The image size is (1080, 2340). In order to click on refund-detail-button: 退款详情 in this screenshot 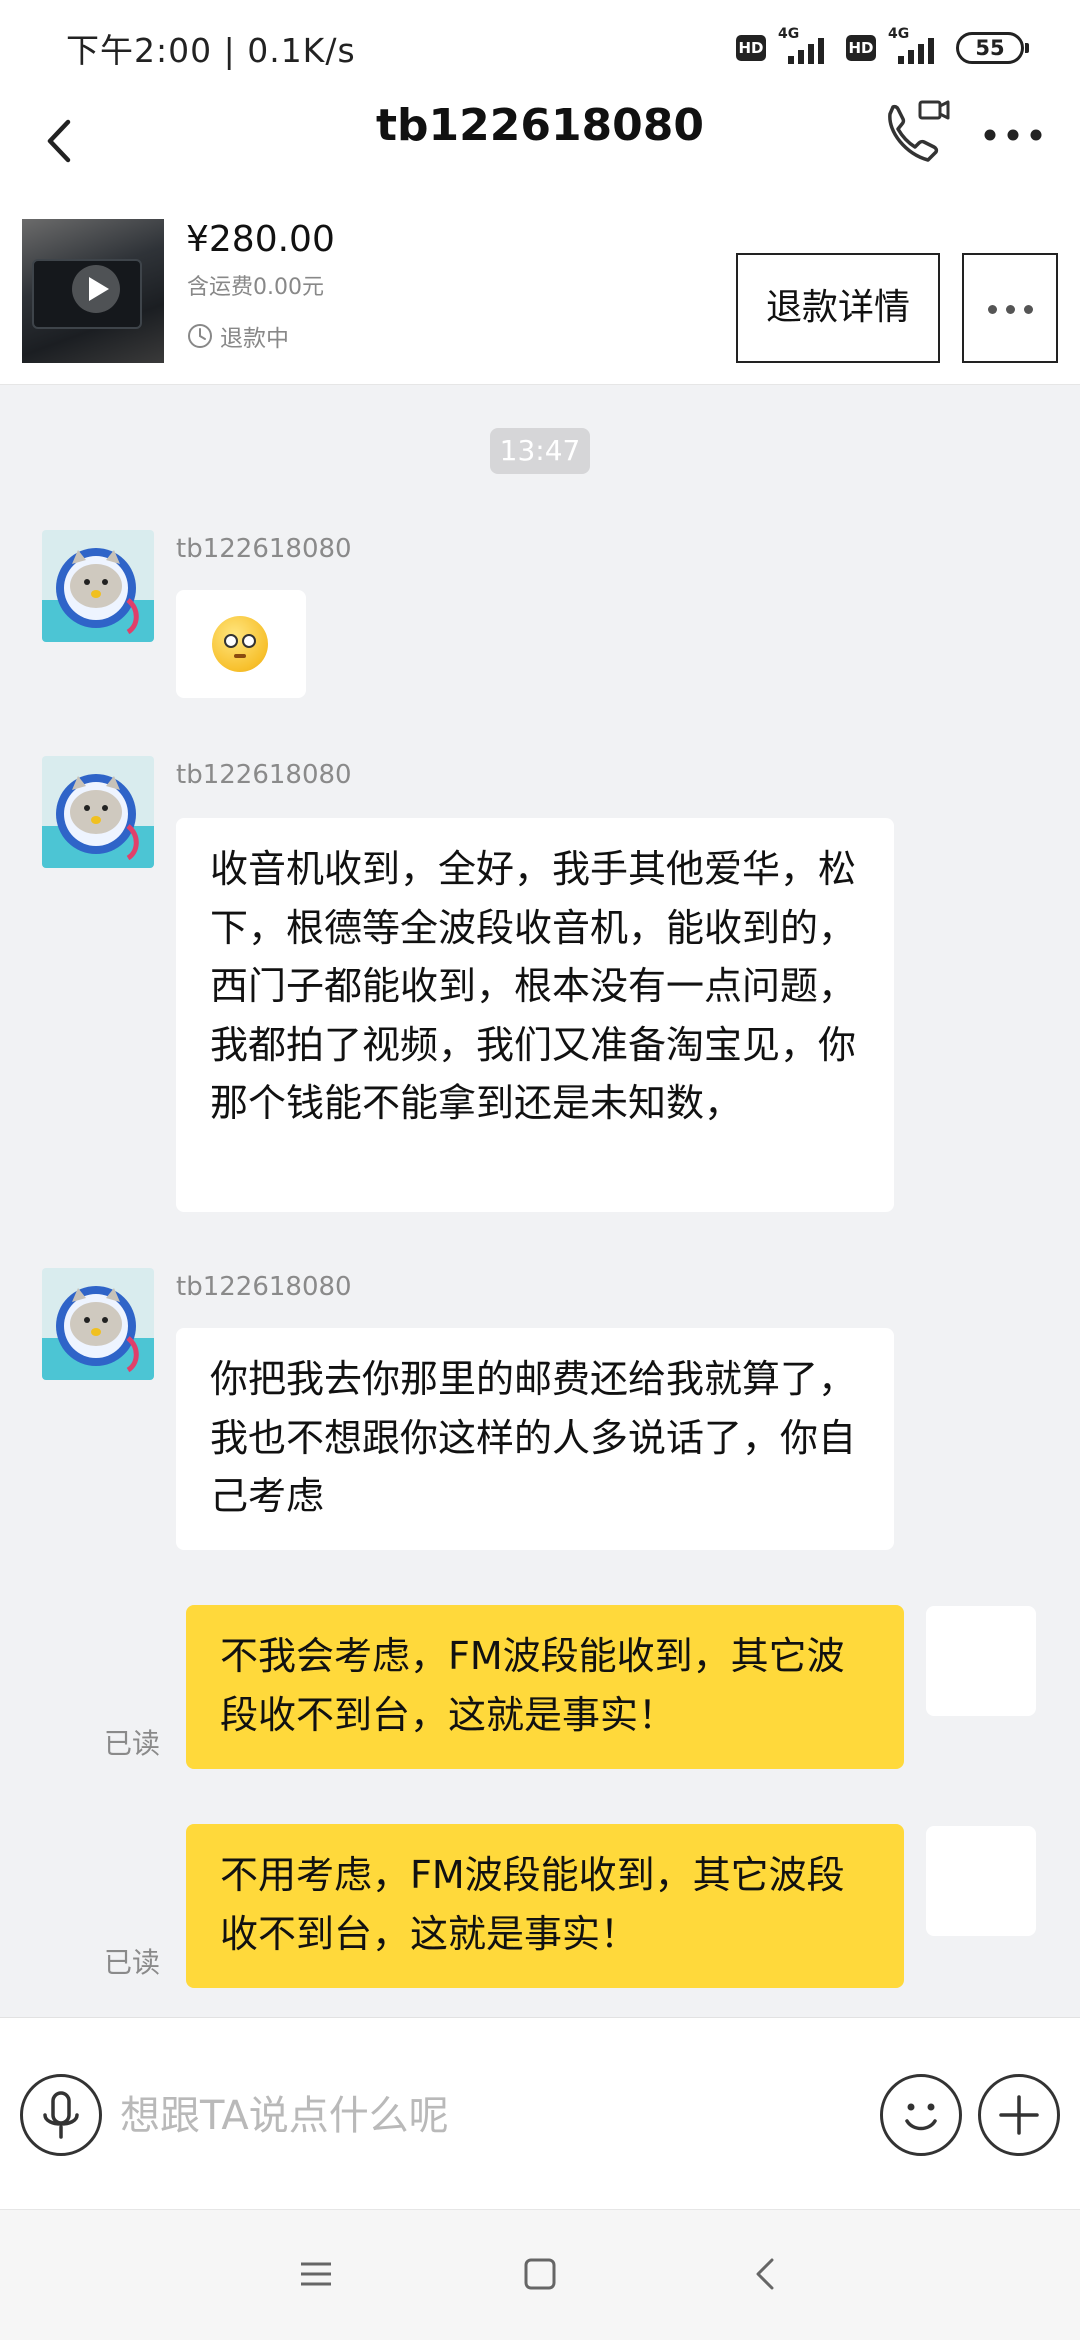, I will do `click(838, 308)`.